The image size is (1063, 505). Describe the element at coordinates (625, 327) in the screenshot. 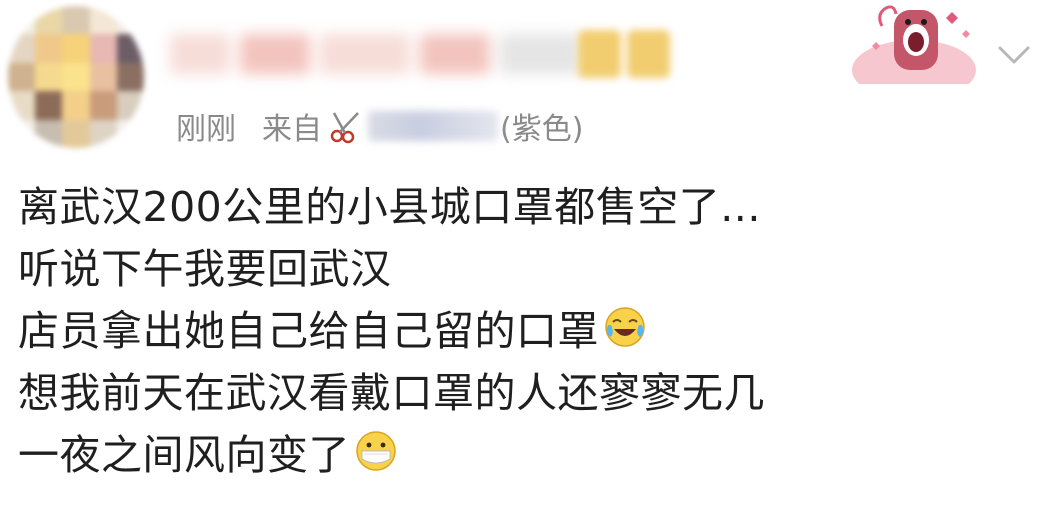

I see `crying-laughing-emoji-icon` at that location.